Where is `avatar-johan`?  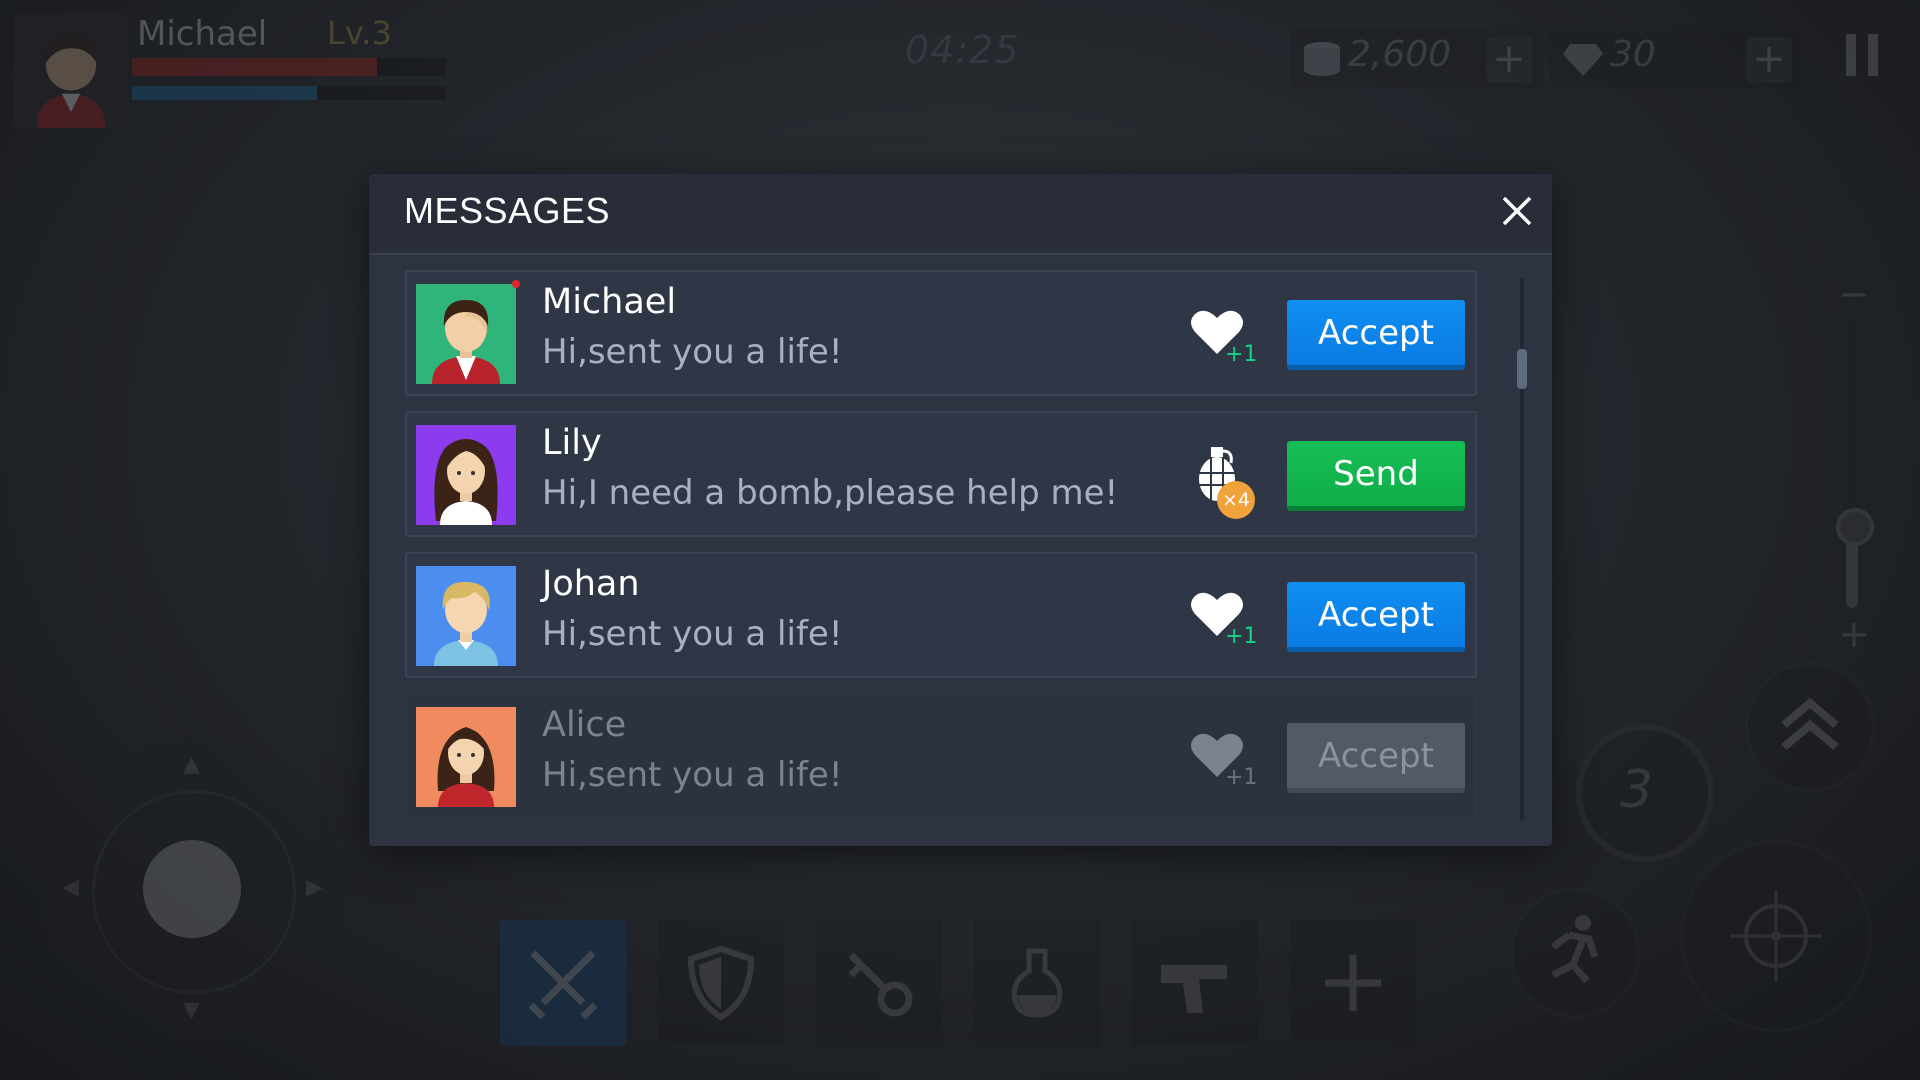 avatar-johan is located at coordinates (466, 616).